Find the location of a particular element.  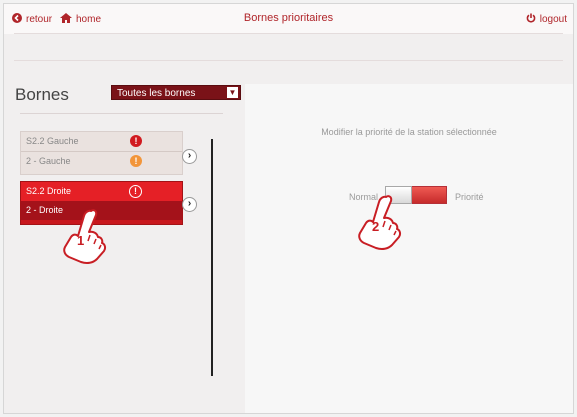

top-divider is located at coordinates (288, 33).